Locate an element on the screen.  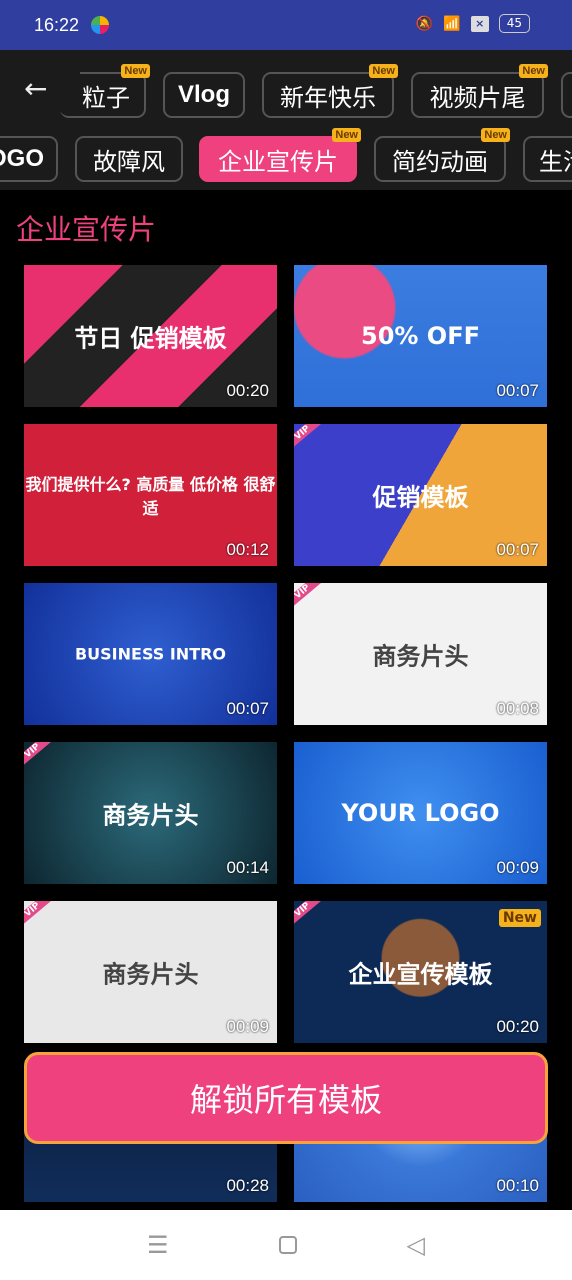
duration-label: 00:28 is located at coordinates (247, 1185).